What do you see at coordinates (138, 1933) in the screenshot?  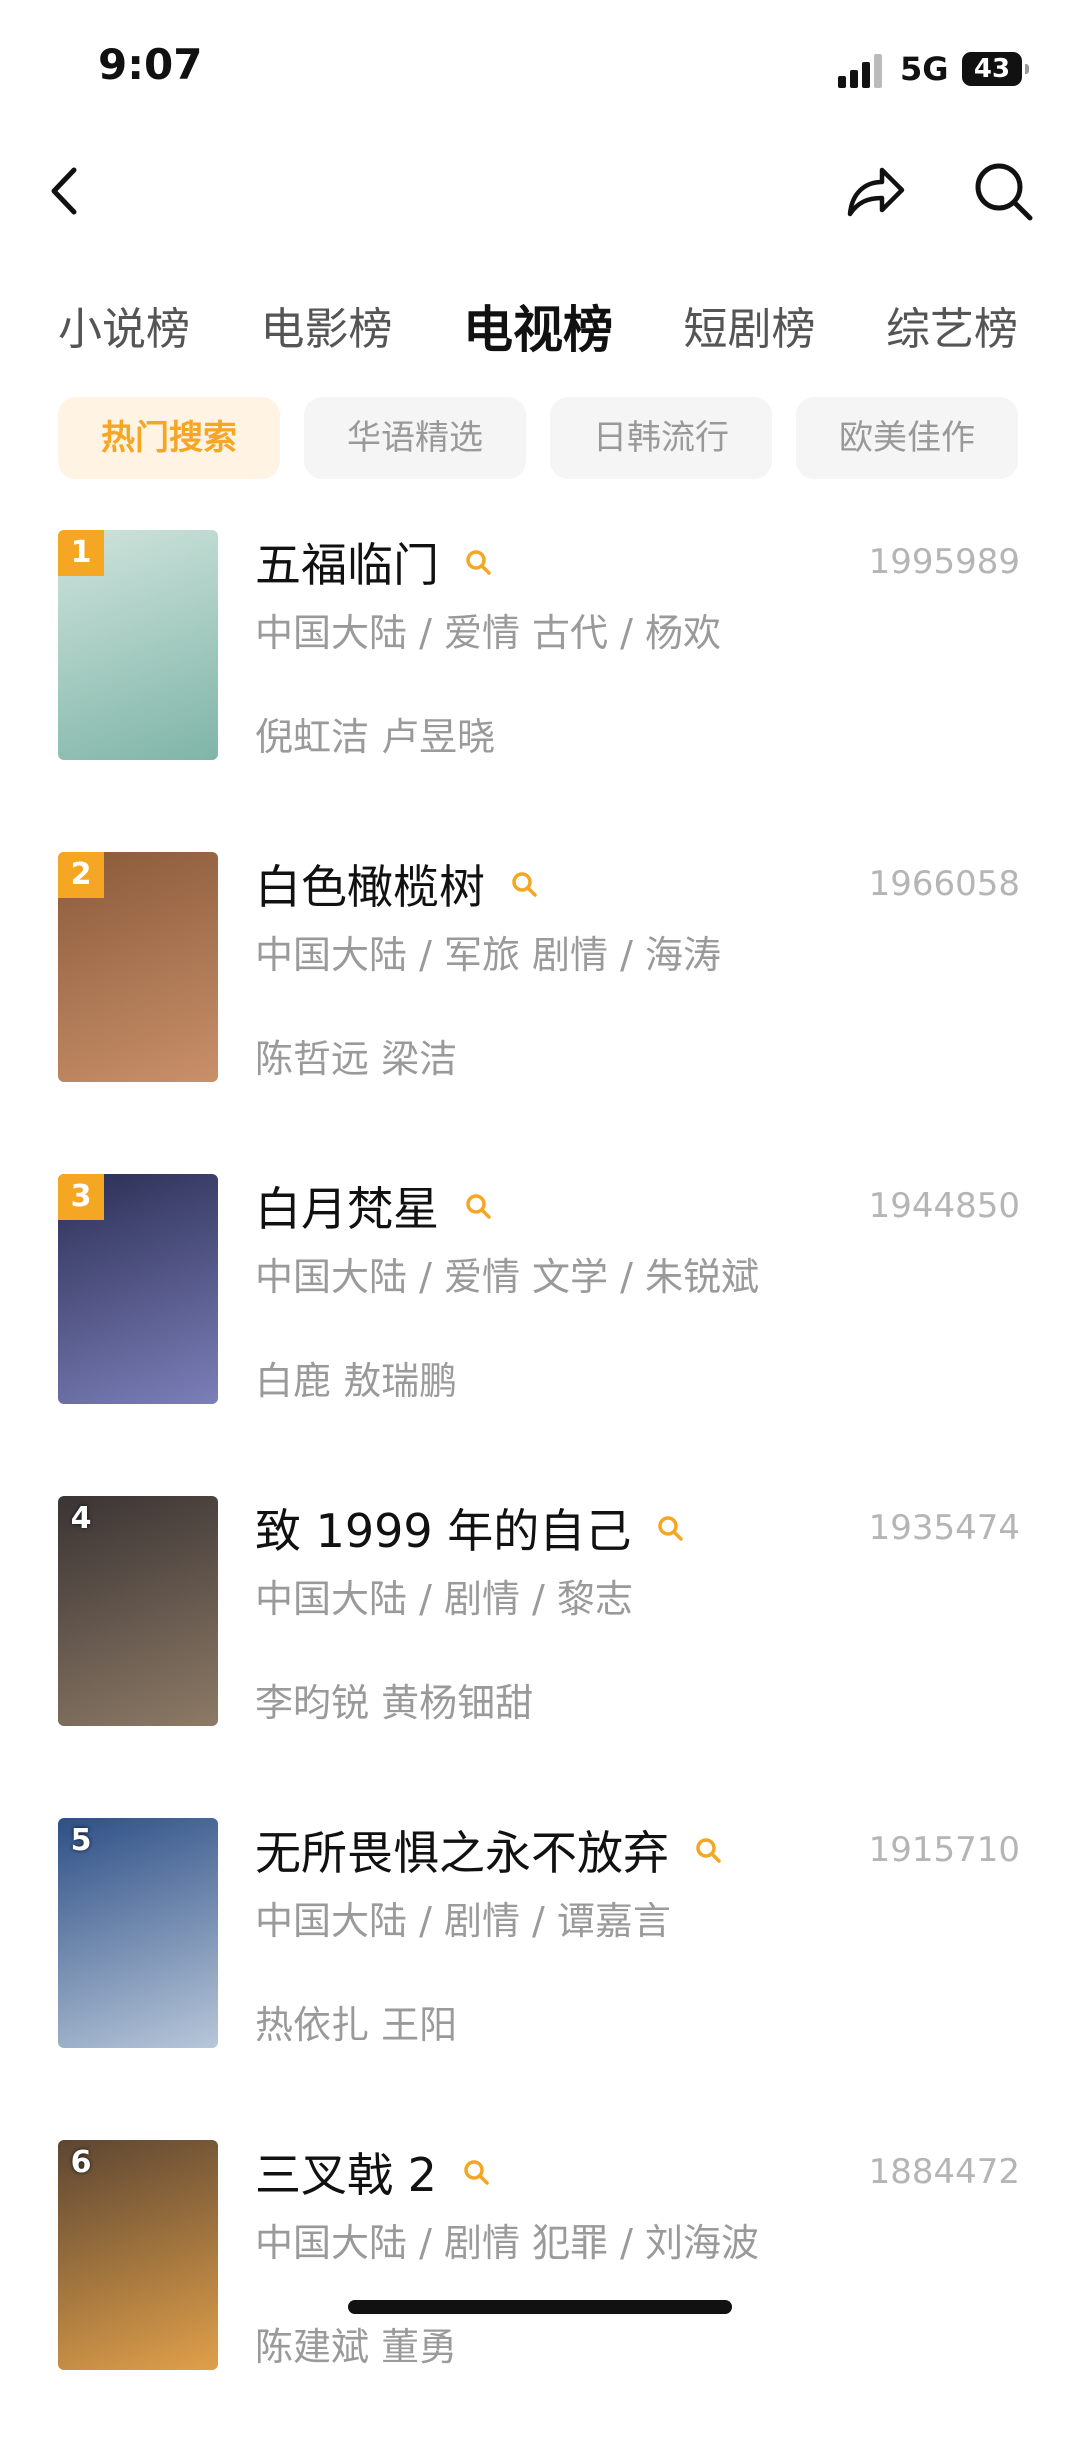 I see `poster-image: 5` at bounding box center [138, 1933].